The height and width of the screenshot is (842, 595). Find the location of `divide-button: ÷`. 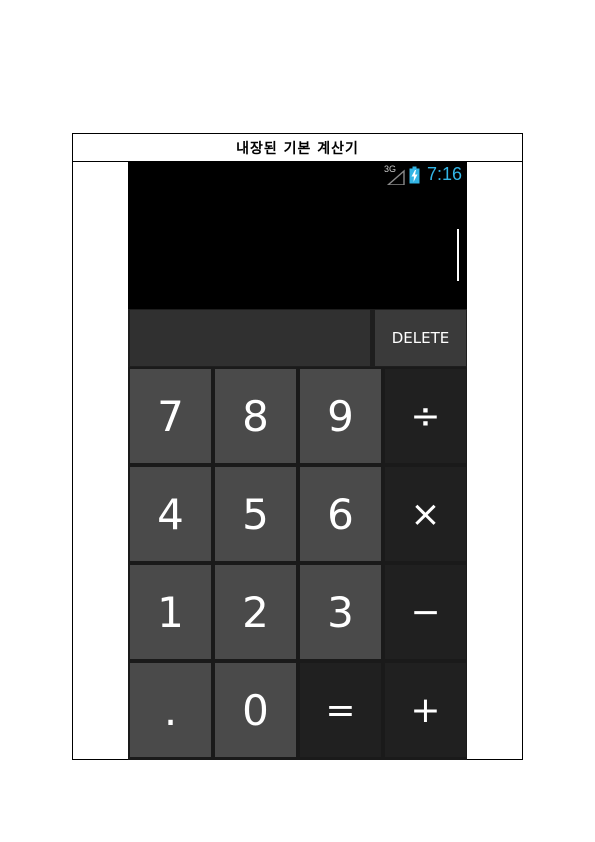

divide-button: ÷ is located at coordinates (425, 416).